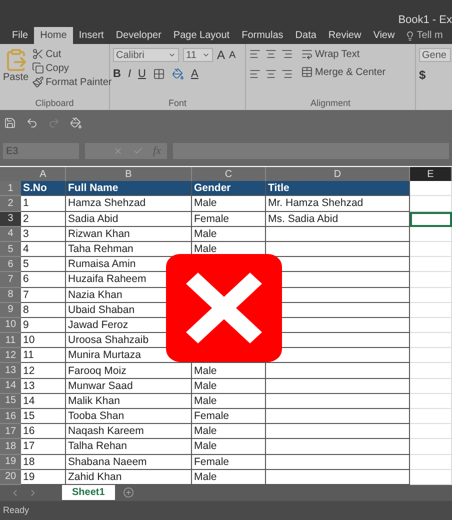 This screenshot has height=520, width=452. I want to click on table-cell: Taha Rehman, so click(129, 250).